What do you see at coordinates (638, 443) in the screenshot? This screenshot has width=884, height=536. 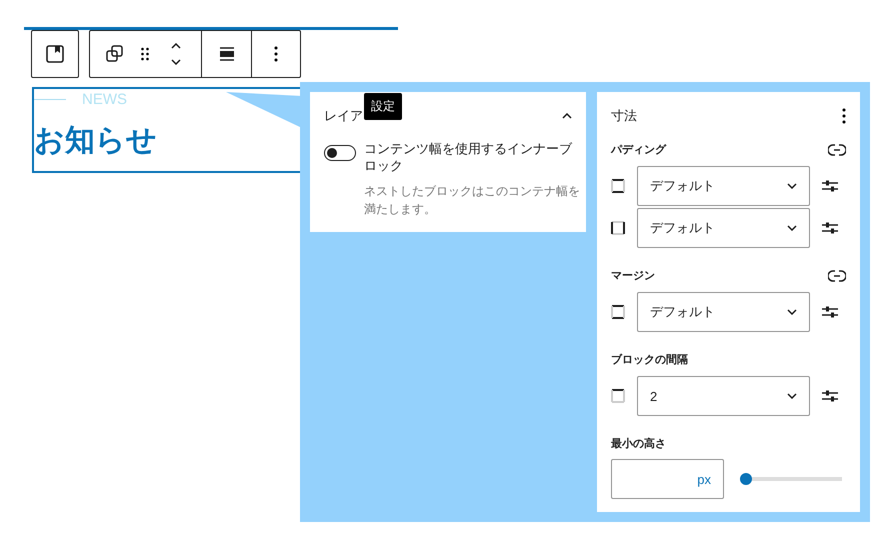 I see `section-label: 最小の高さ` at bounding box center [638, 443].